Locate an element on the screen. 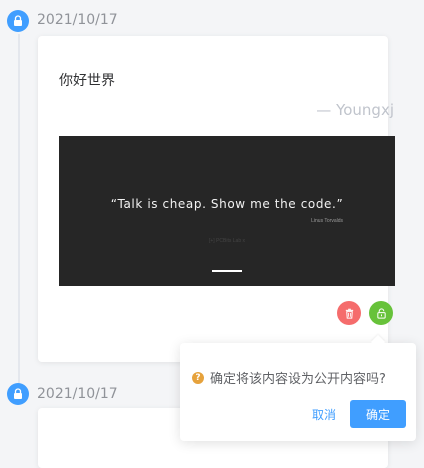 The height and width of the screenshot is (468, 424). cancel-button: 取消 is located at coordinates (324, 414).